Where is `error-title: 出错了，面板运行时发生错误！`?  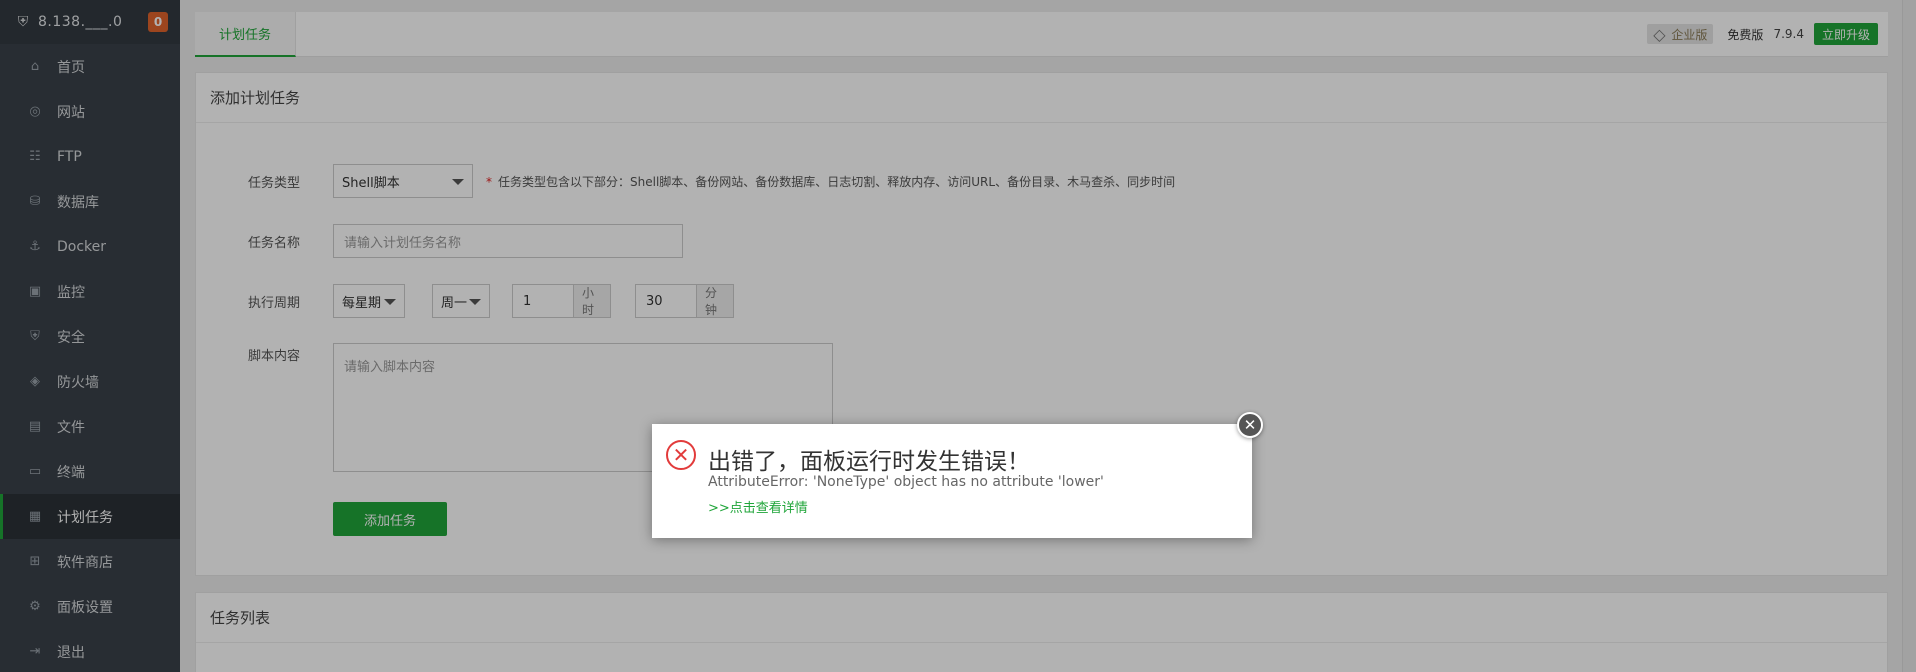
error-title: 出错了，面板运行时发生错误！ is located at coordinates (869, 462).